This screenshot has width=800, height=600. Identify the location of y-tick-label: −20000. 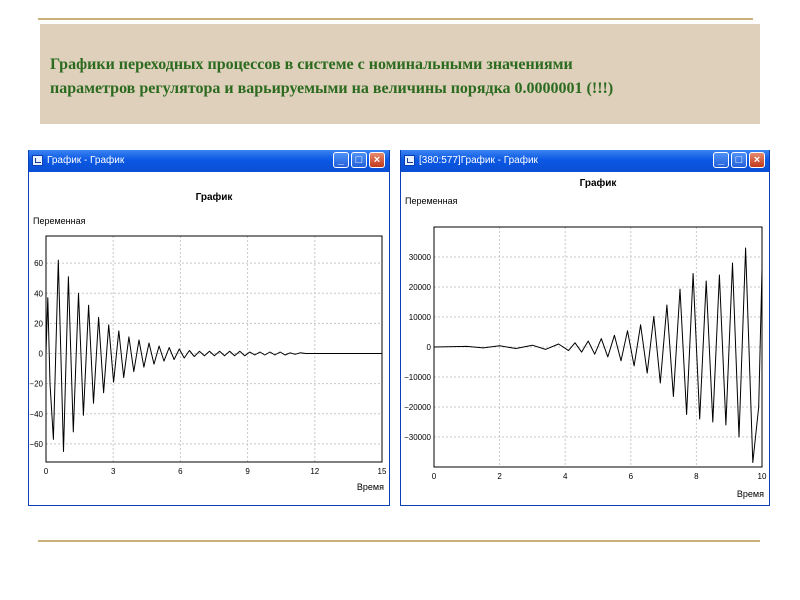
(417, 407).